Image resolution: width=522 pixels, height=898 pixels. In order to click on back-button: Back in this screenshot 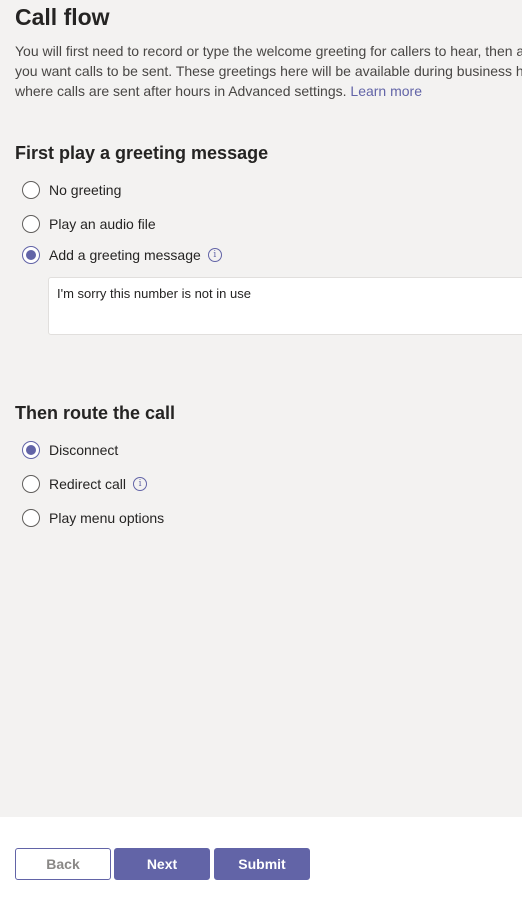, I will do `click(63, 864)`.